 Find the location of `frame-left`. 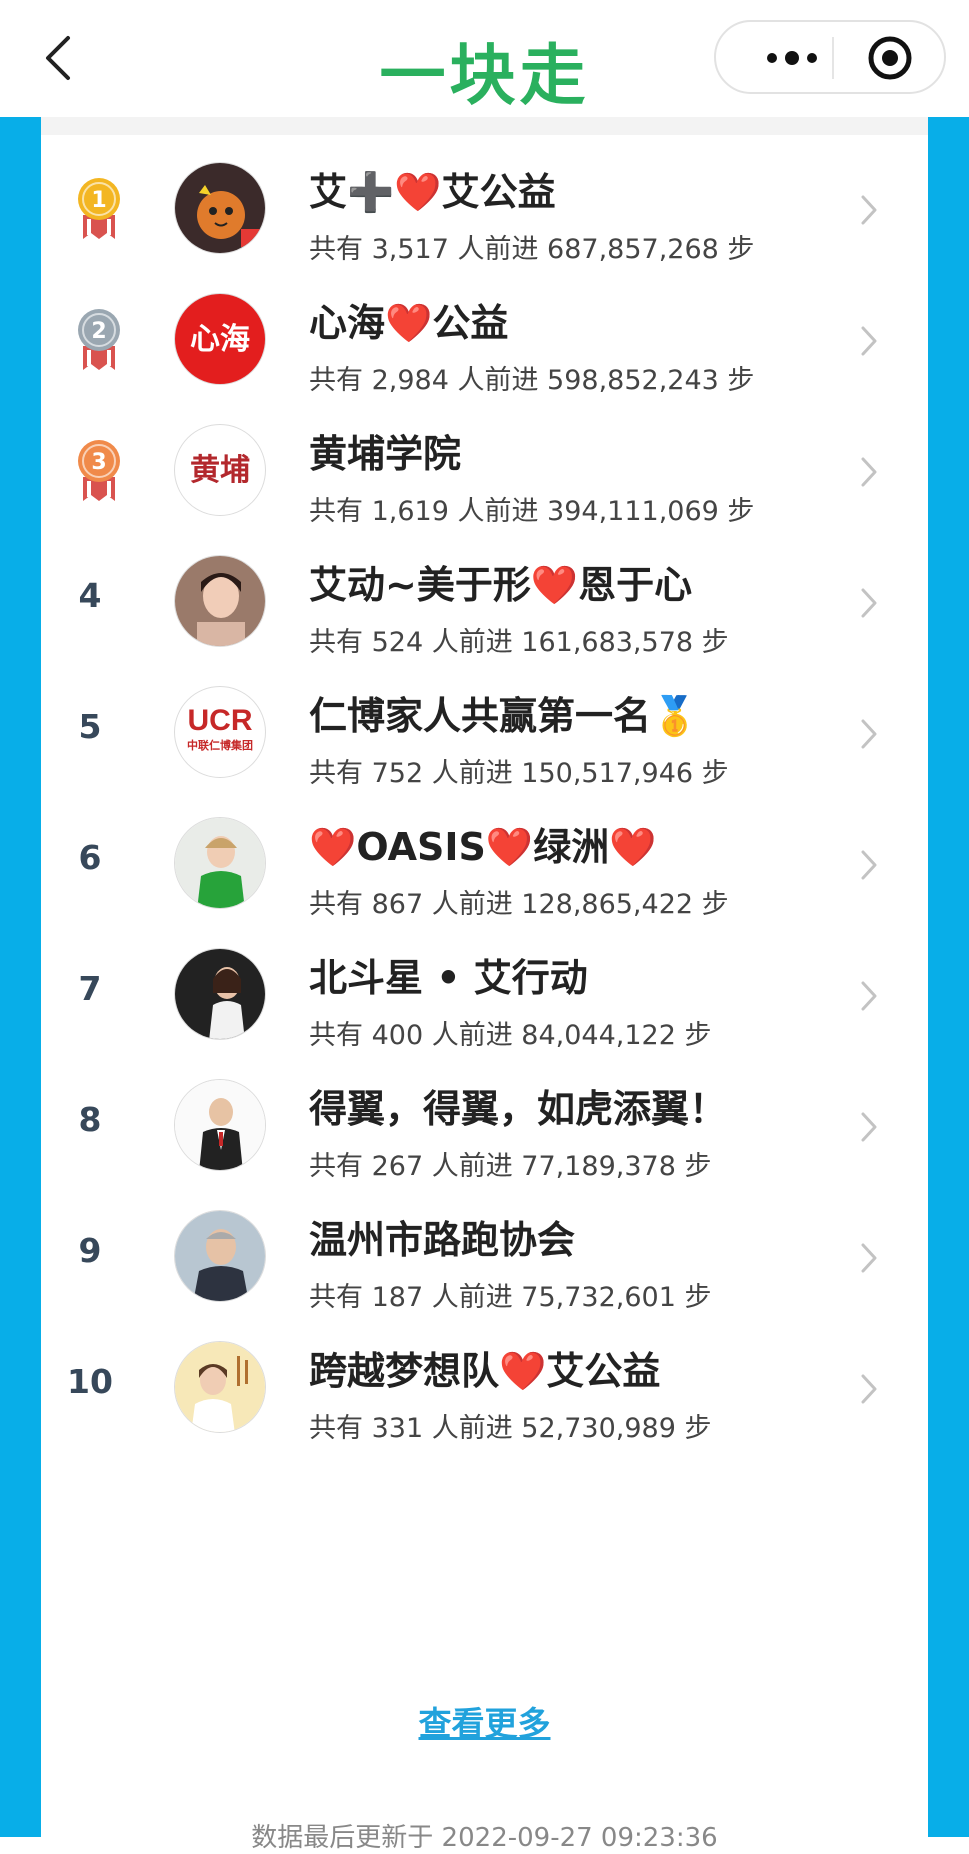

frame-left is located at coordinates (20, 977).